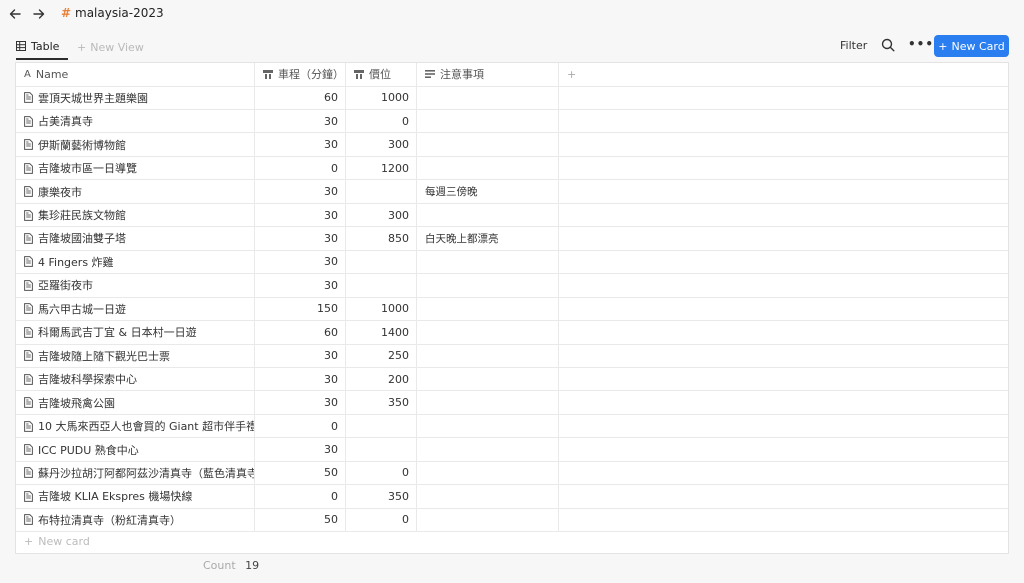  I want to click on table-row: 4 Fingers 炸雞 30, so click(512, 262).